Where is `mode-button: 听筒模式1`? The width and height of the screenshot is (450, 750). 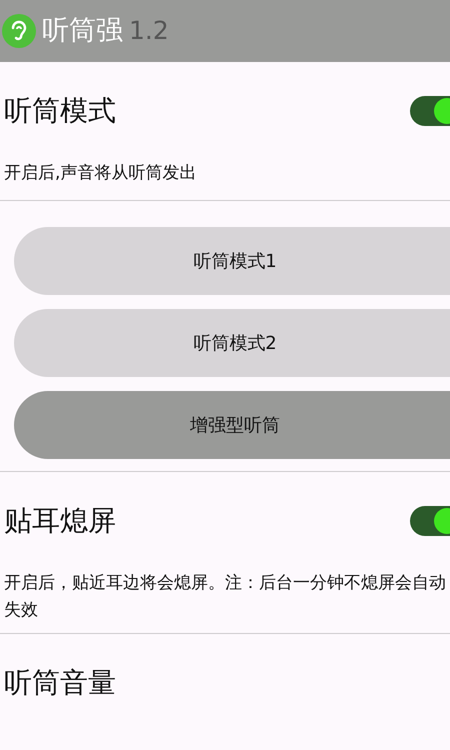 mode-button: 听筒模式1 is located at coordinates (232, 261).